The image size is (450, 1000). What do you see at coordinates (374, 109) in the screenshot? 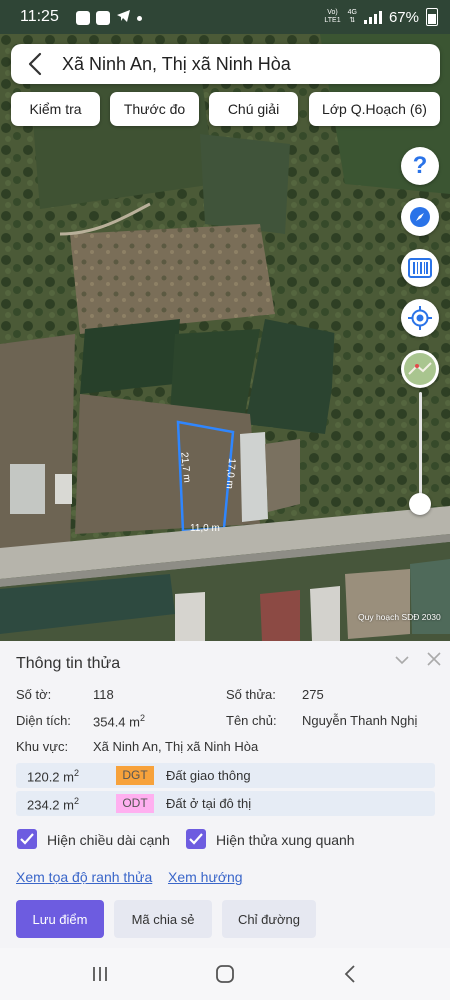
I see `planning-layers-button: Lớp Q.Hoạch (6)` at bounding box center [374, 109].